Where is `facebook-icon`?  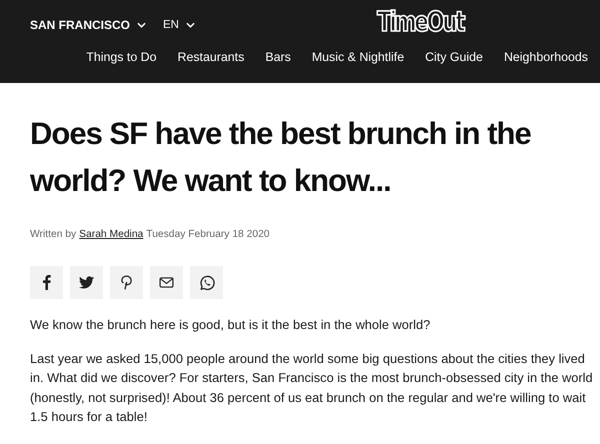 facebook-icon is located at coordinates (46, 282).